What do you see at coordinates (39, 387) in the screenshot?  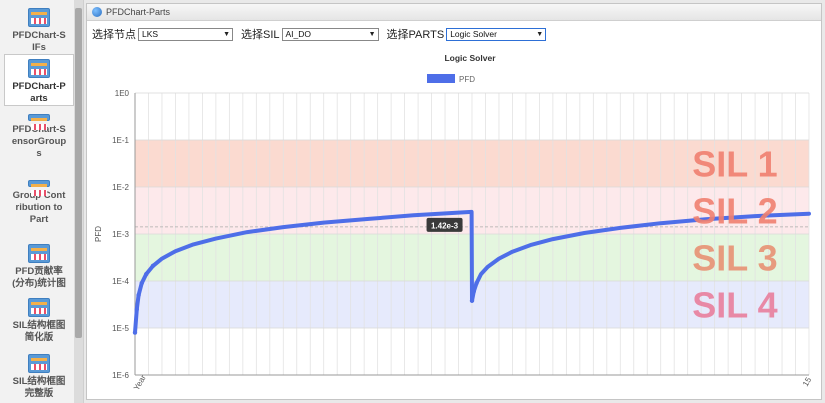 I see `sidebar-item-label: SIL结构框图 完整版` at bounding box center [39, 387].